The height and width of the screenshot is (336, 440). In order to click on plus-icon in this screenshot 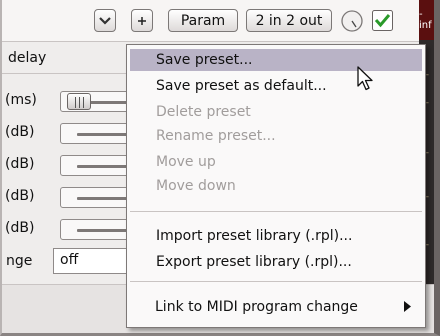, I will do `click(142, 20)`.